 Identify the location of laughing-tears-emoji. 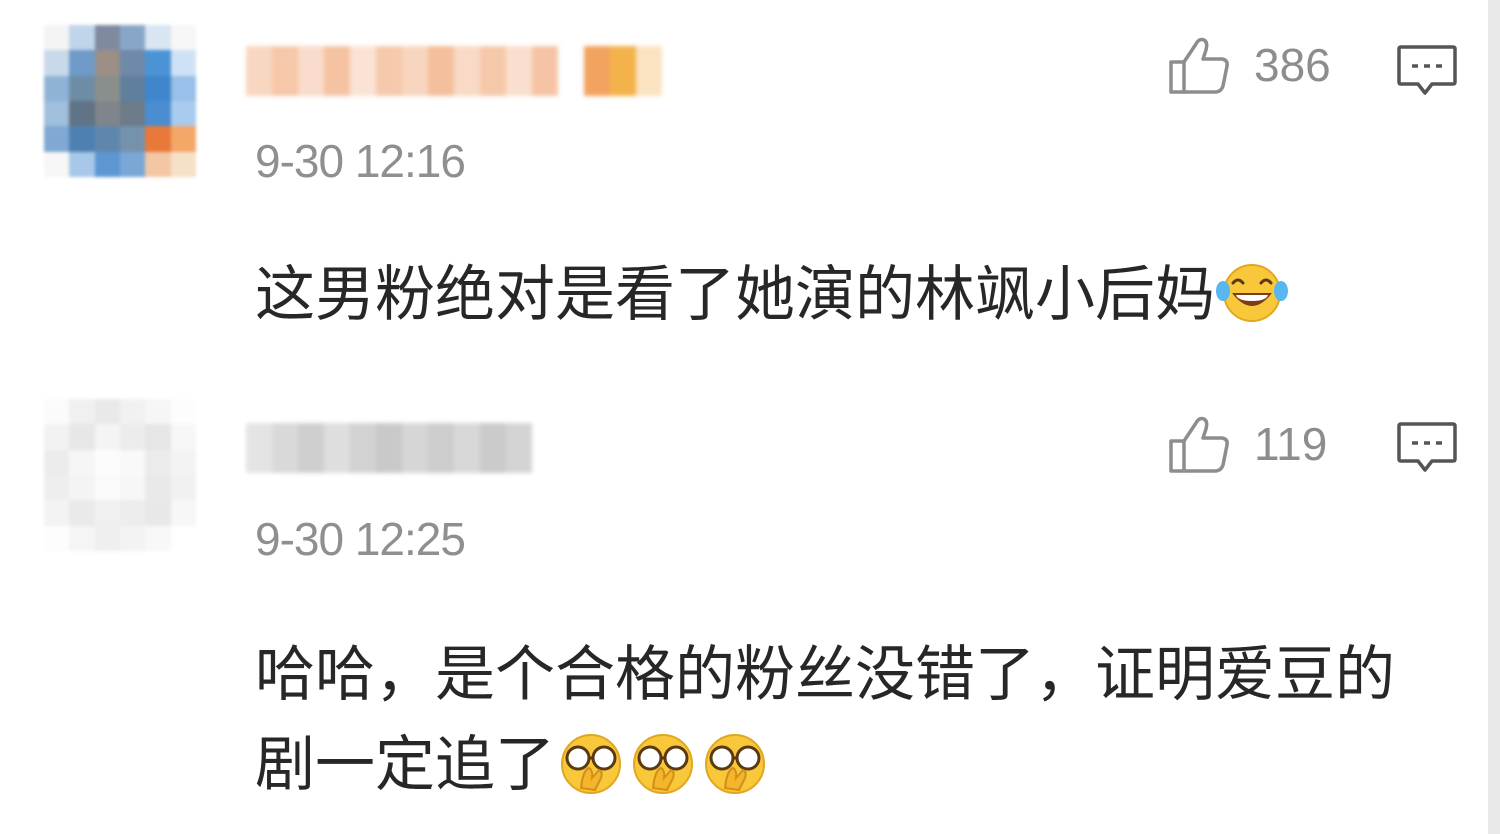
(1252, 293).